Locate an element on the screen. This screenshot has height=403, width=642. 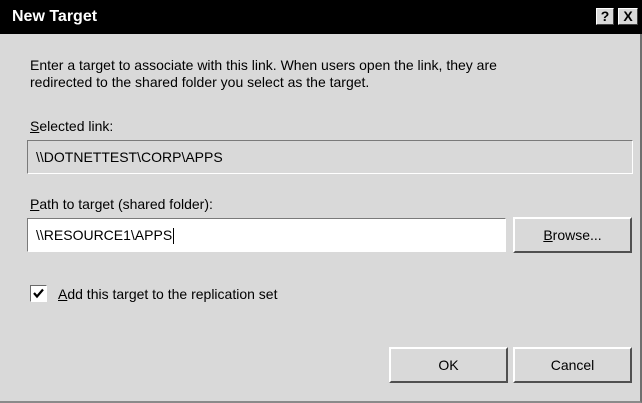
checkmark-icon is located at coordinates (38, 293).